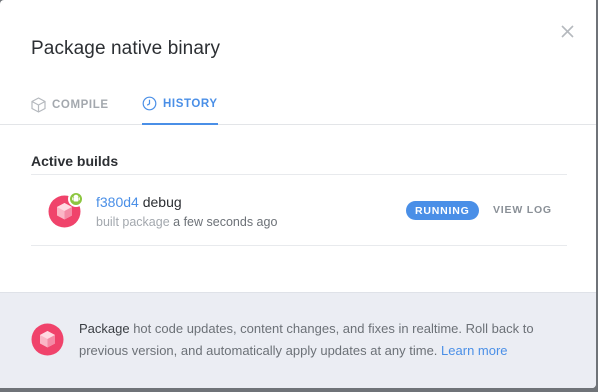 Image resolution: width=598 pixels, height=392 pixels. What do you see at coordinates (126, 48) in the screenshot?
I see `modal-title: Package native binary` at bounding box center [126, 48].